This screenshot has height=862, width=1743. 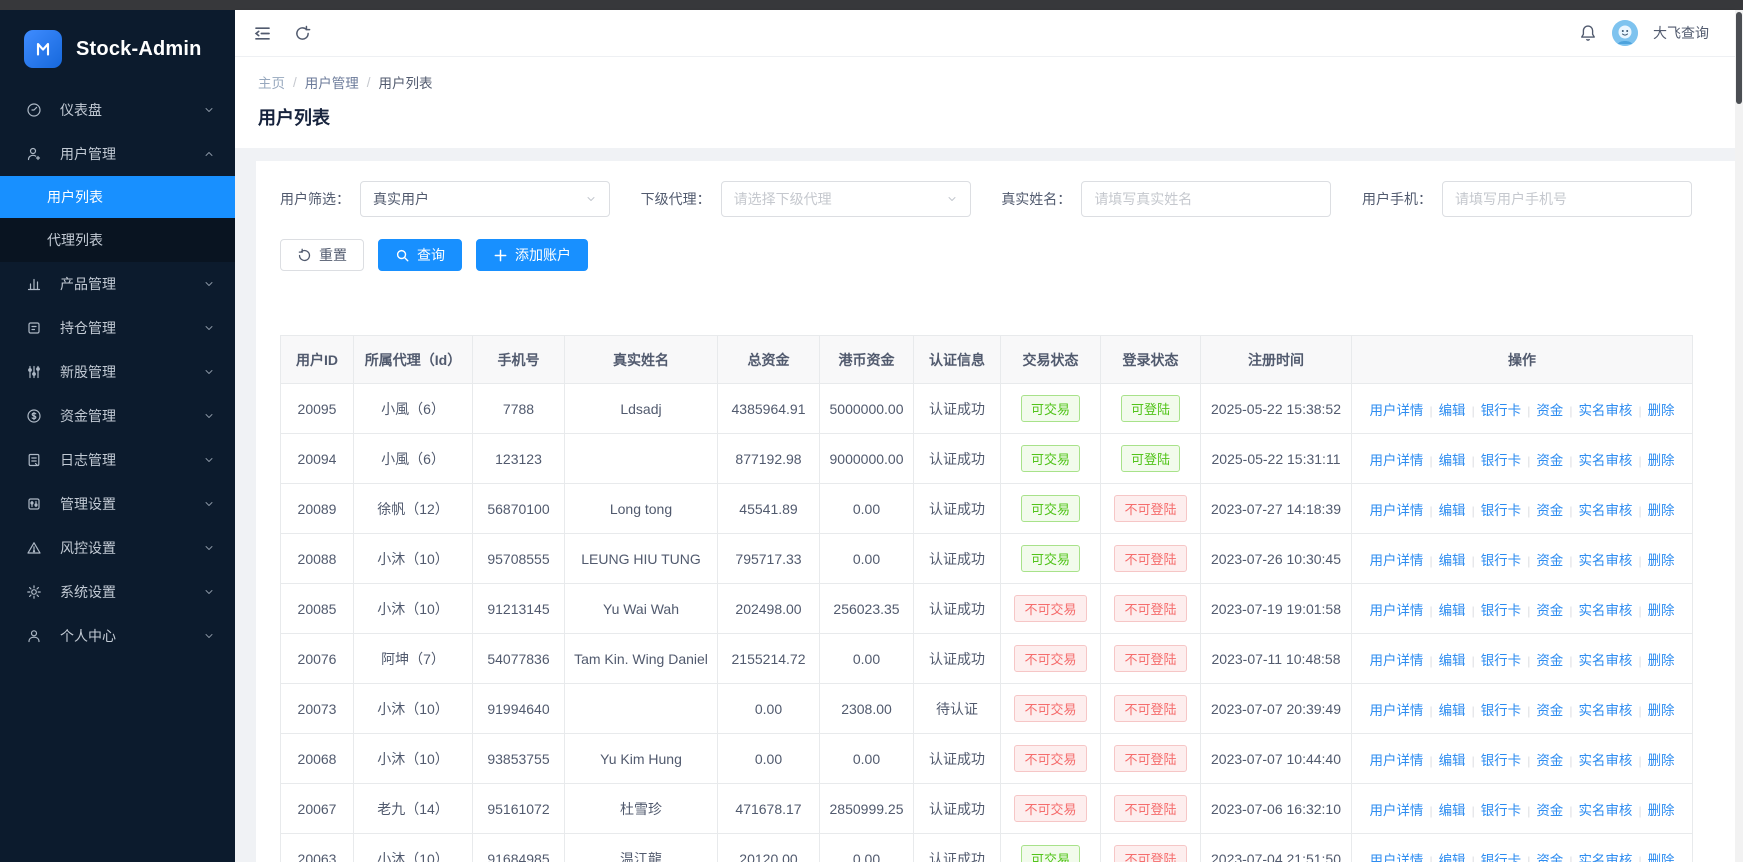 I want to click on username: 大飞查询, so click(x=1681, y=33).